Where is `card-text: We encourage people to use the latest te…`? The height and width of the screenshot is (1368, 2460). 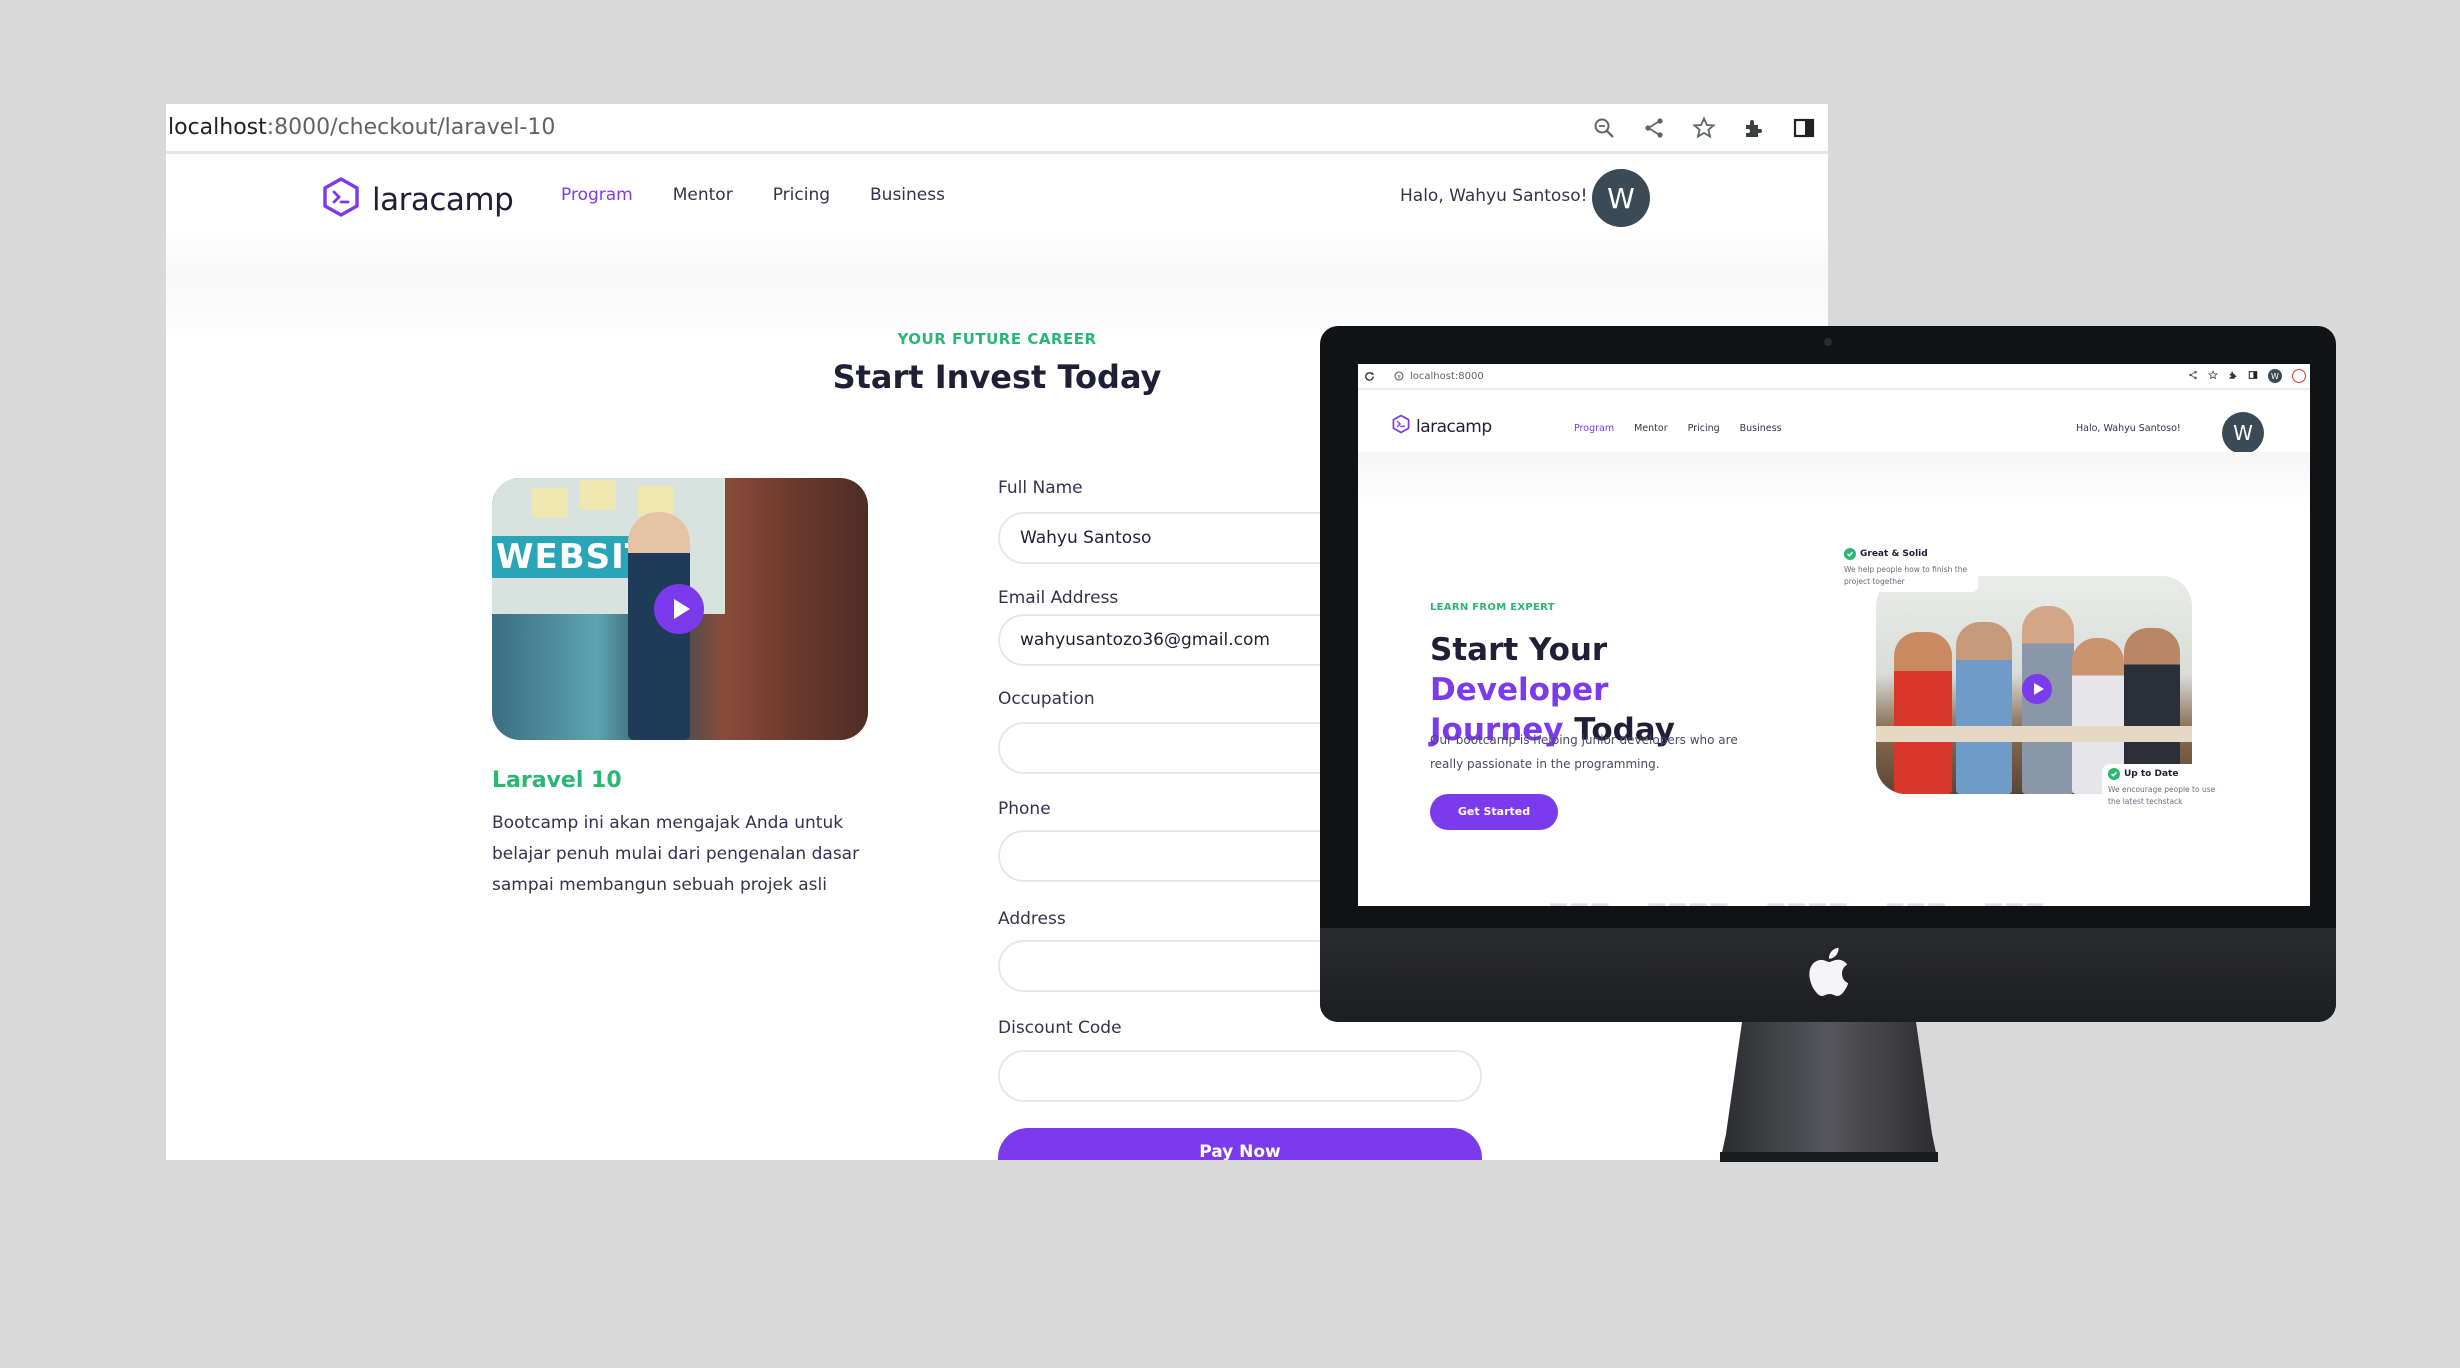 card-text: We encourage people to use the latest te… is located at coordinates (2162, 795).